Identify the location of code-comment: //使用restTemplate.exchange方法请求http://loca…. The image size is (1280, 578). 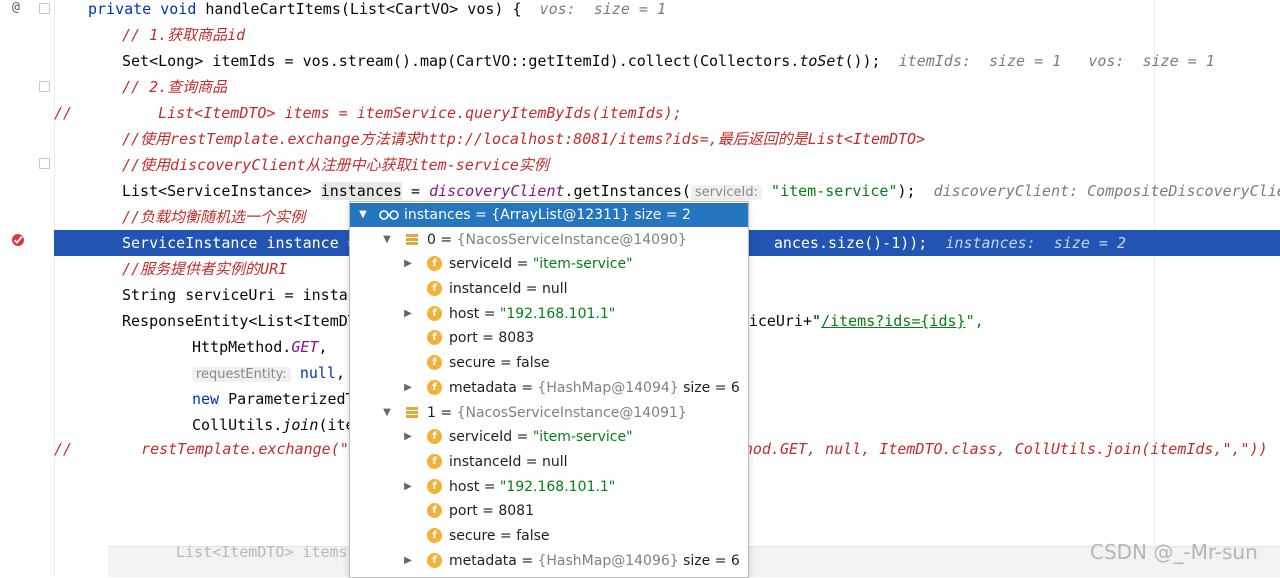
(701, 139).